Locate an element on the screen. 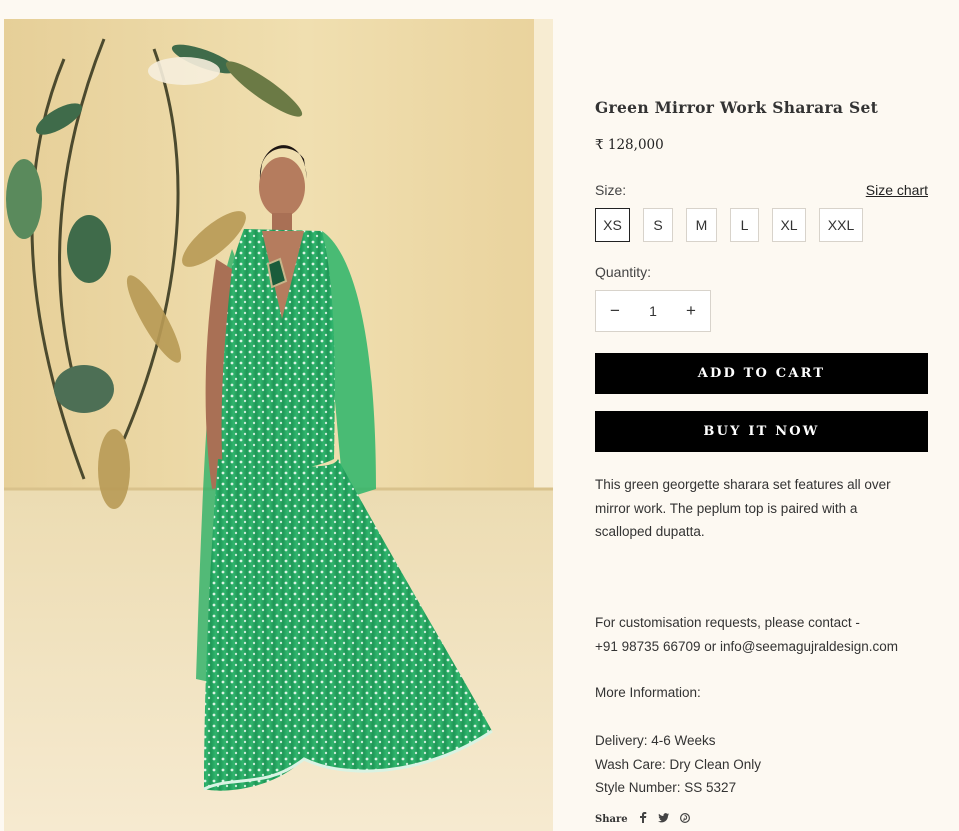 This screenshot has width=959, height=831. size-option-l: L is located at coordinates (744, 225).